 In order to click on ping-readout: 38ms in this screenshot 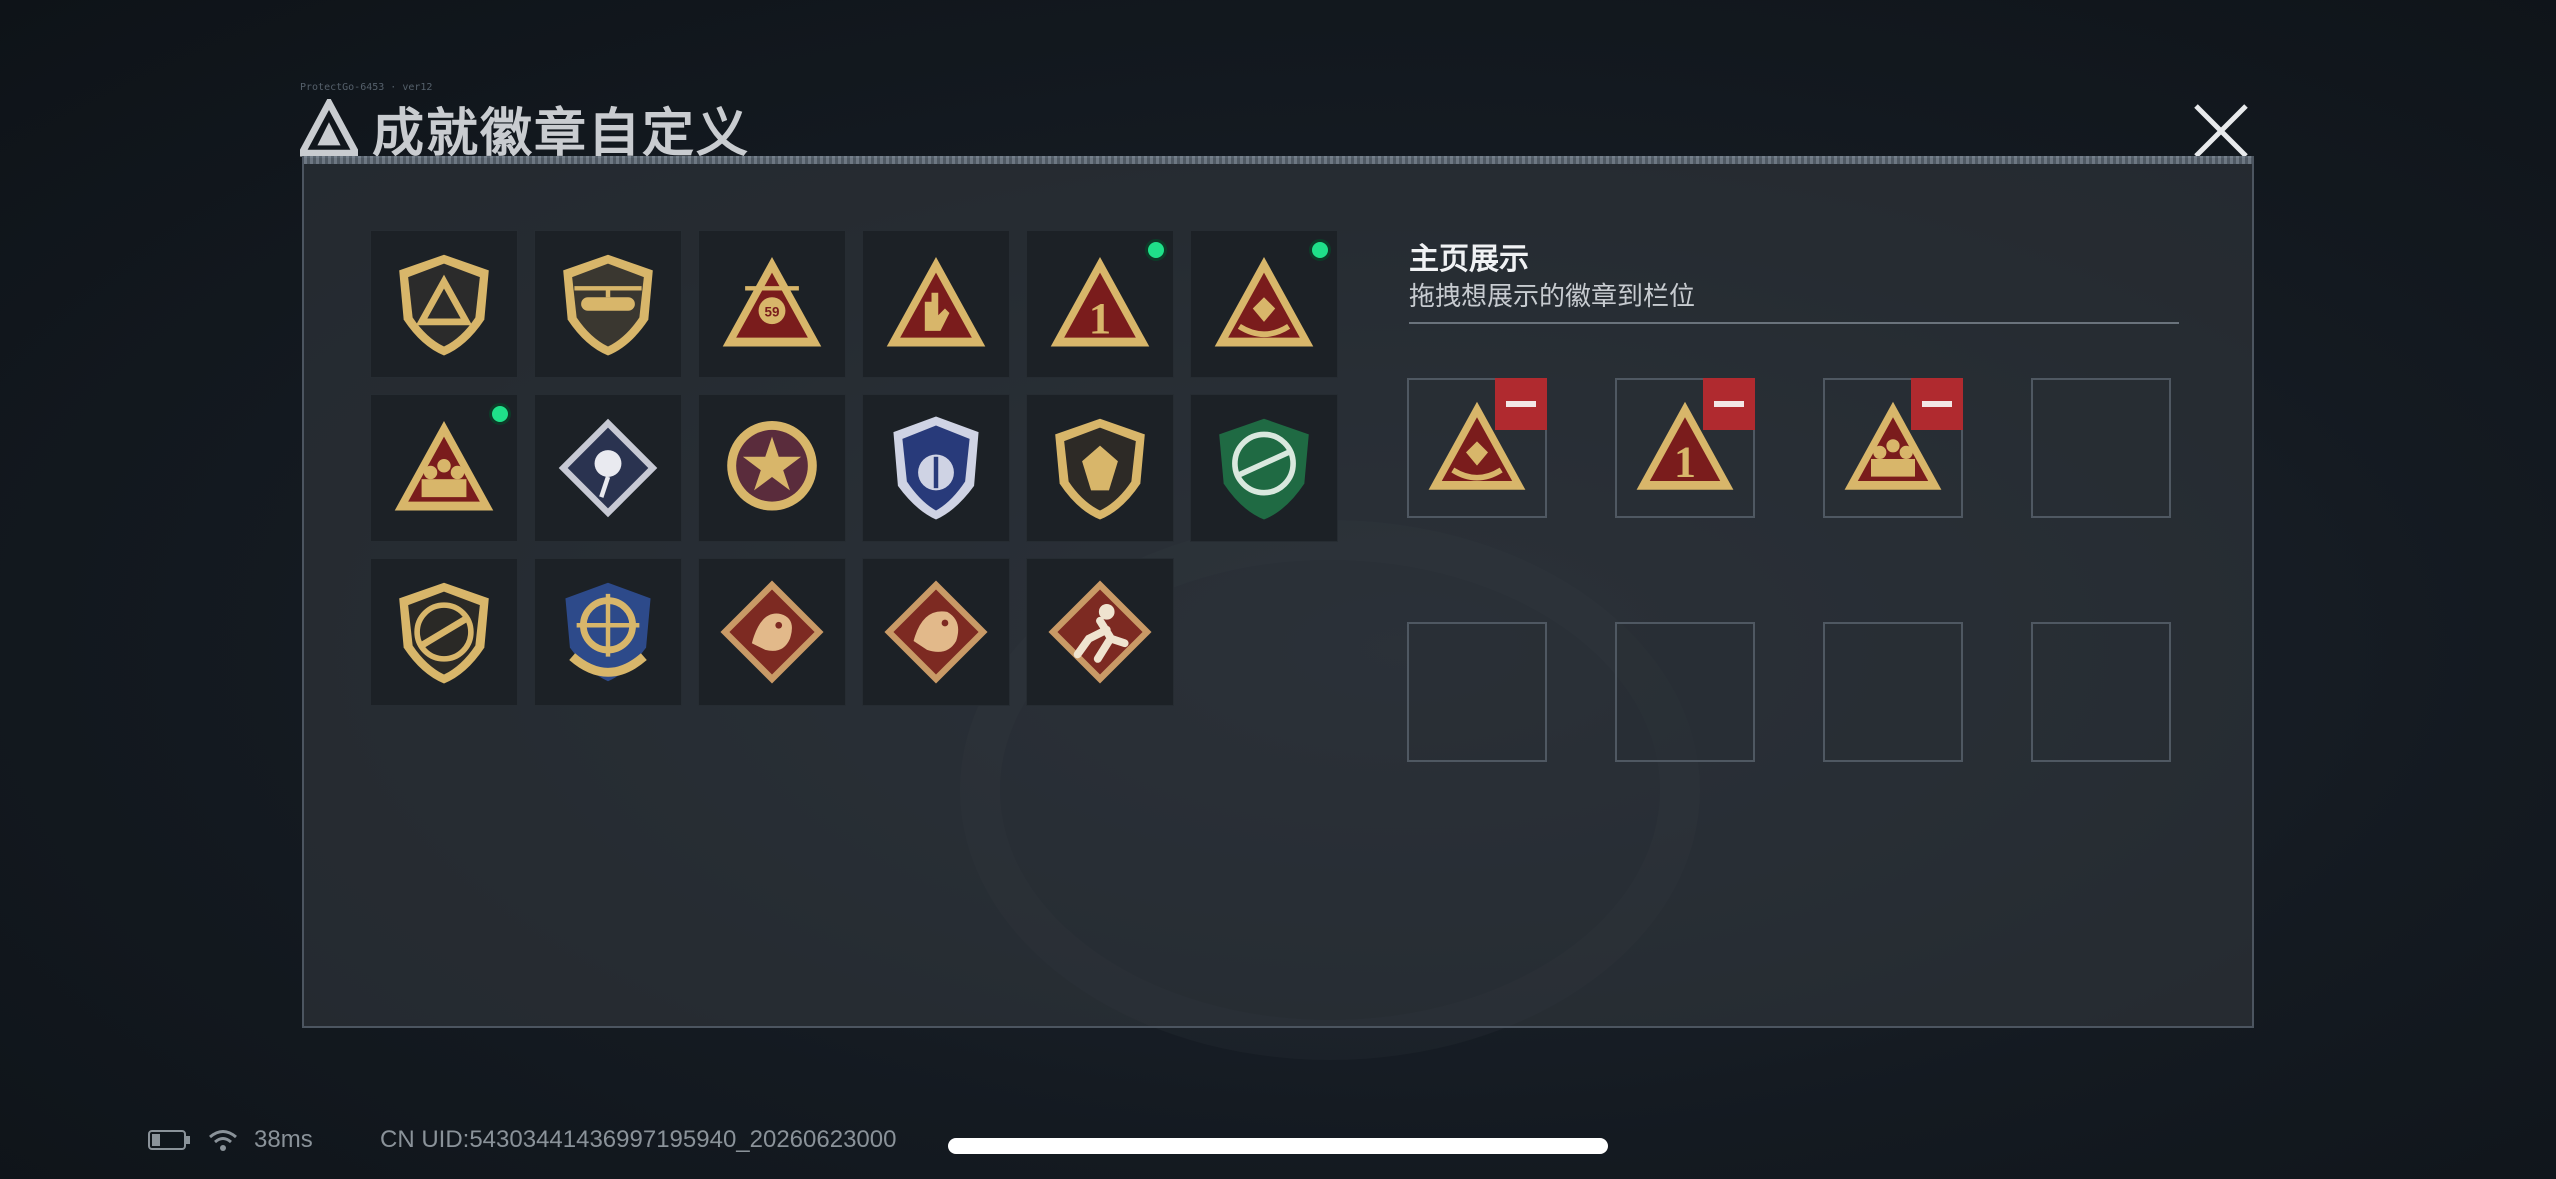, I will do `click(283, 1139)`.